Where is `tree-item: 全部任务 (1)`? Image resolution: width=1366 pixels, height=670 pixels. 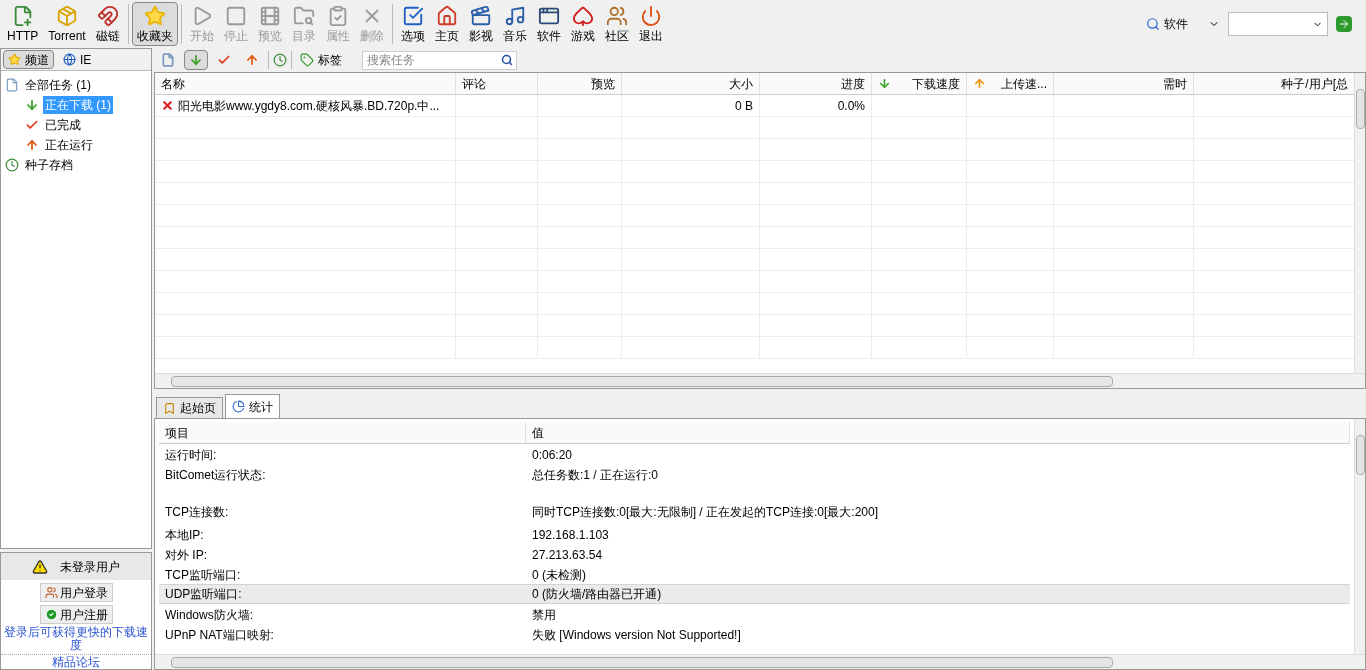 tree-item: 全部任务 (1) is located at coordinates (58, 85).